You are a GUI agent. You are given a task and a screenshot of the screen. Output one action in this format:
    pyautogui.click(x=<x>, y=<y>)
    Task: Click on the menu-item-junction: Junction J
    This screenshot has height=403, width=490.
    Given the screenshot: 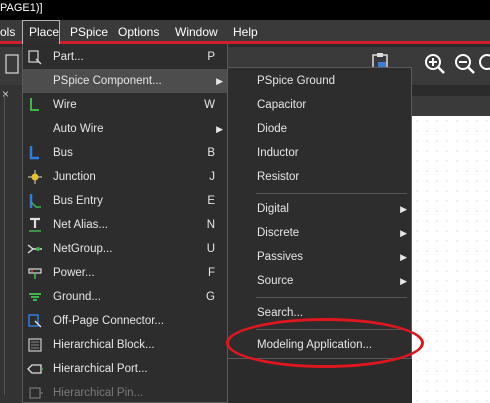 What is the action you would take?
    pyautogui.click(x=125, y=177)
    